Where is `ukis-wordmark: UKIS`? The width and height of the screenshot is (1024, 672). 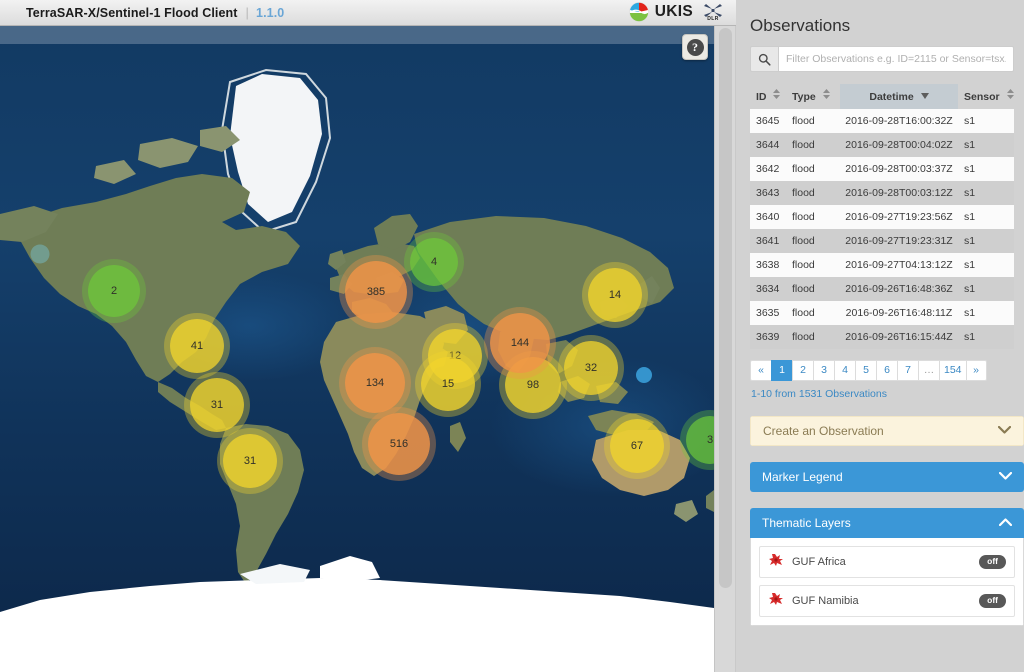 ukis-wordmark: UKIS is located at coordinates (673, 11).